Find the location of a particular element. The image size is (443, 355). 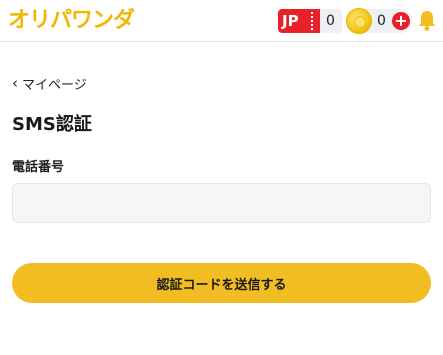

chevron-left-icon: ‹ is located at coordinates (15, 83).